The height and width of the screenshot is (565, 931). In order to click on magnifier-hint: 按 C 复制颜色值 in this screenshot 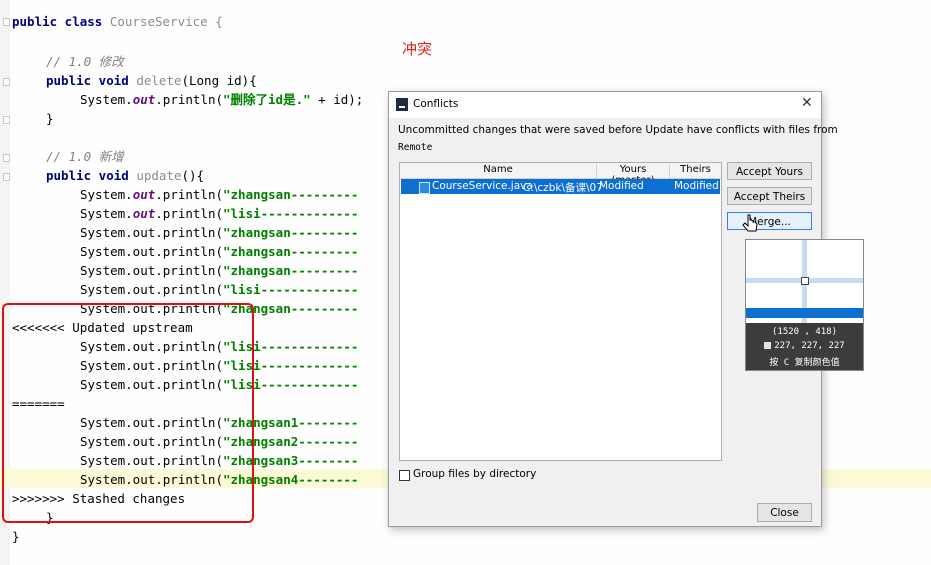, I will do `click(804, 363)`.